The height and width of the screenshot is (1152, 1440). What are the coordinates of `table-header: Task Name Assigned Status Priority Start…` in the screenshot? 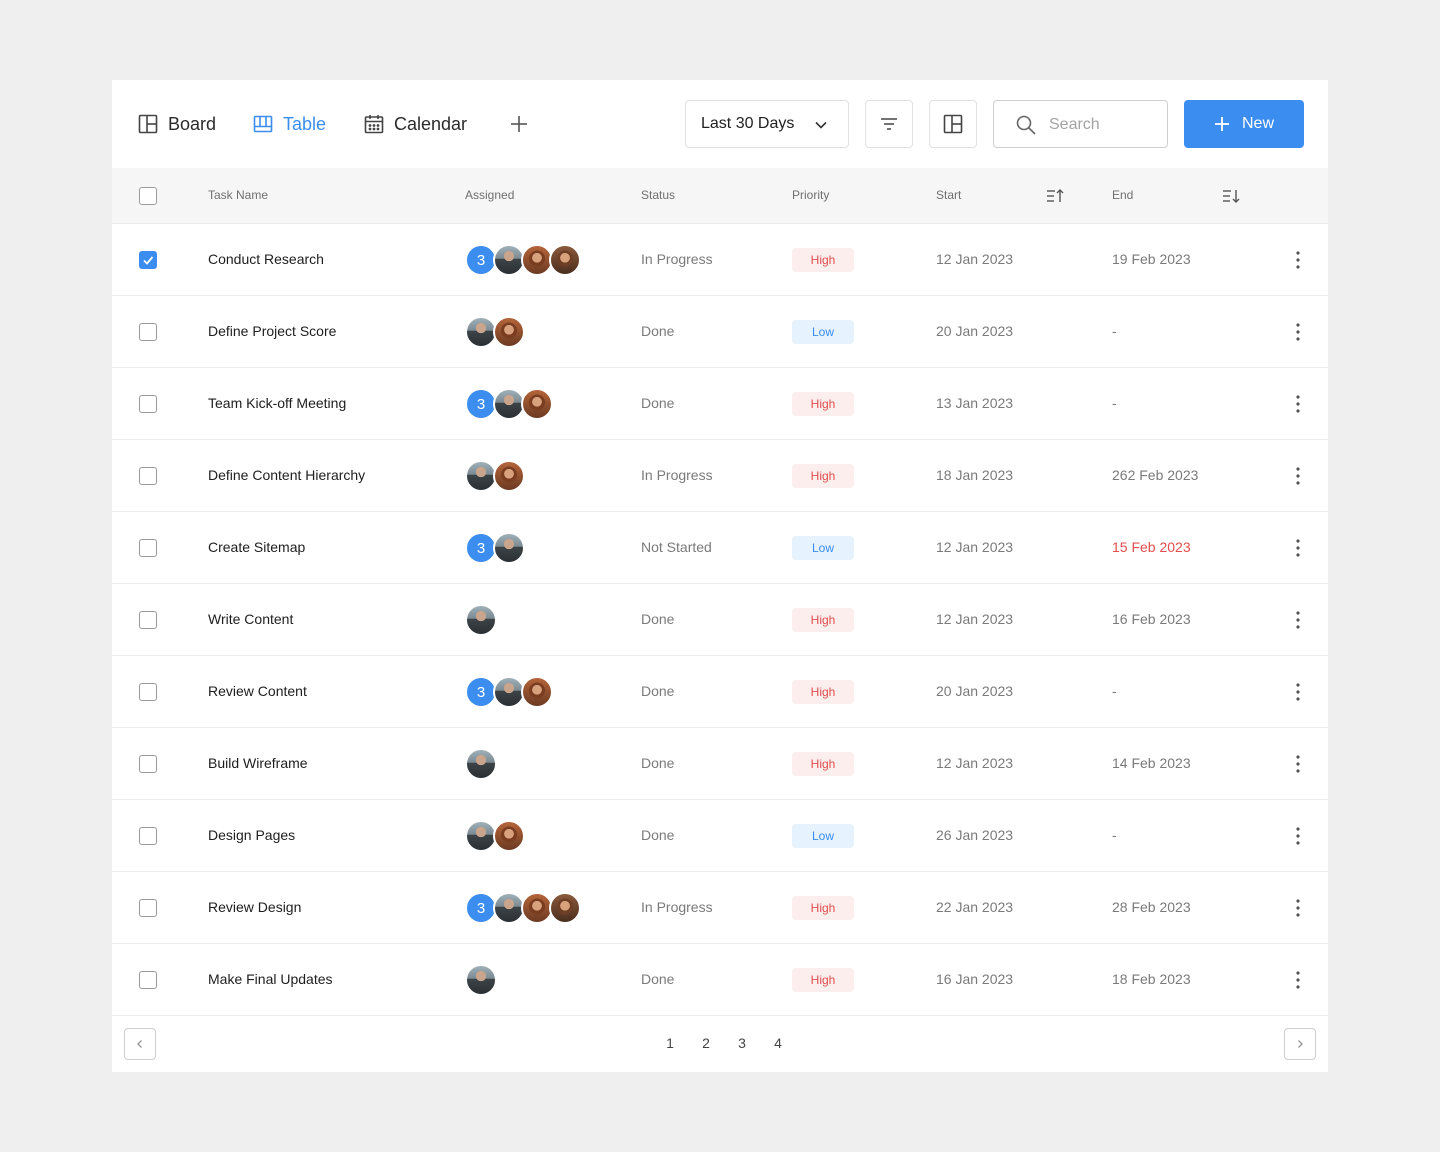 It's located at (720, 196).